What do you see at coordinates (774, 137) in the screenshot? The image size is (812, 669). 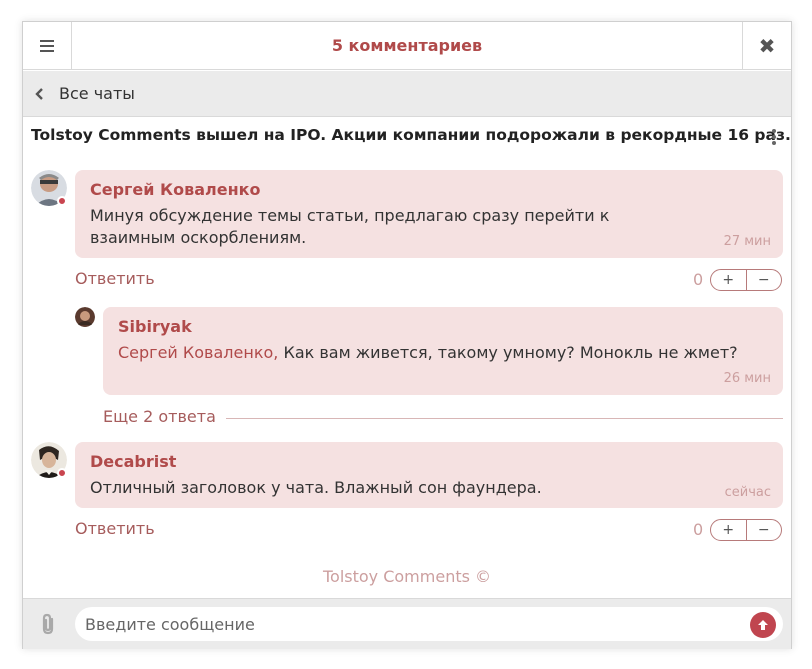 I see `more-options-icon` at bounding box center [774, 137].